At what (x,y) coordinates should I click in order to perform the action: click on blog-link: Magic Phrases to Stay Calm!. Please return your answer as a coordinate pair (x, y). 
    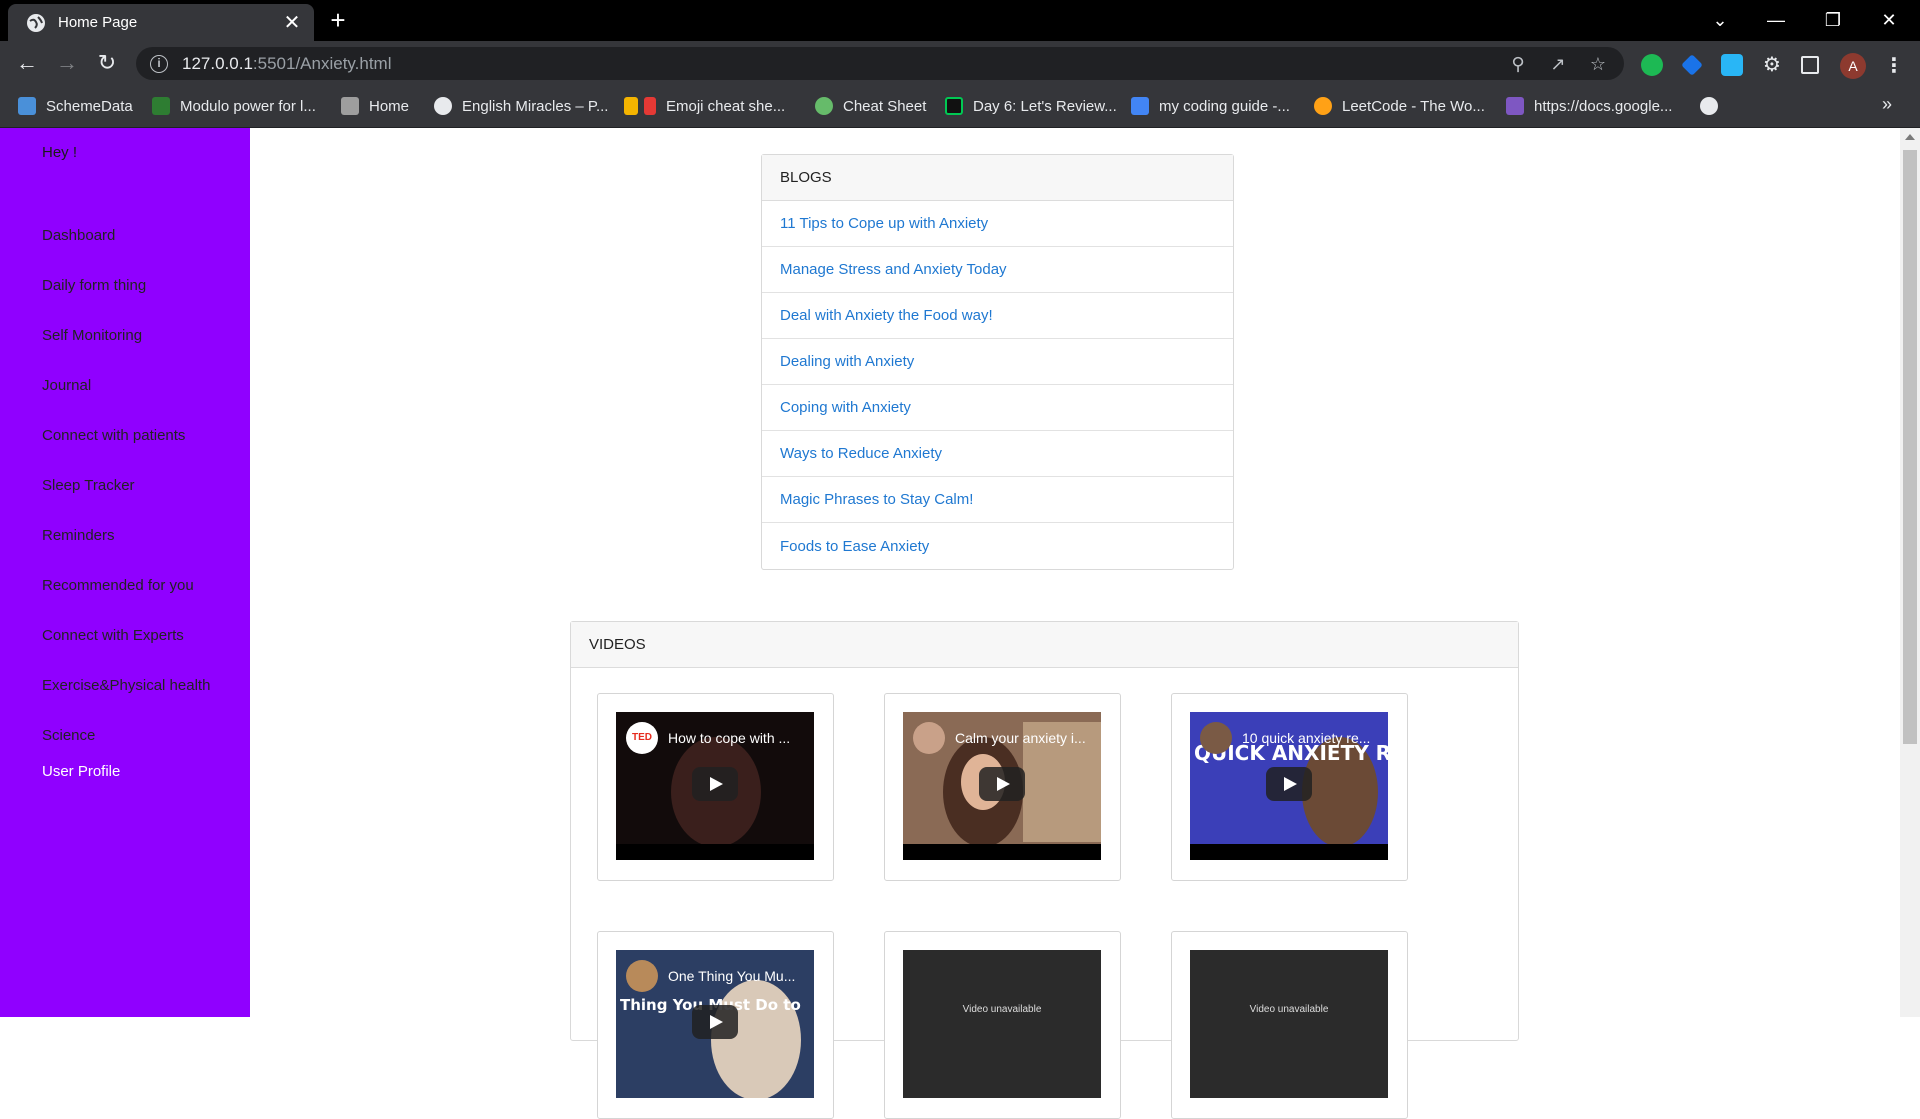
    Looking at the image, I should click on (876, 499).